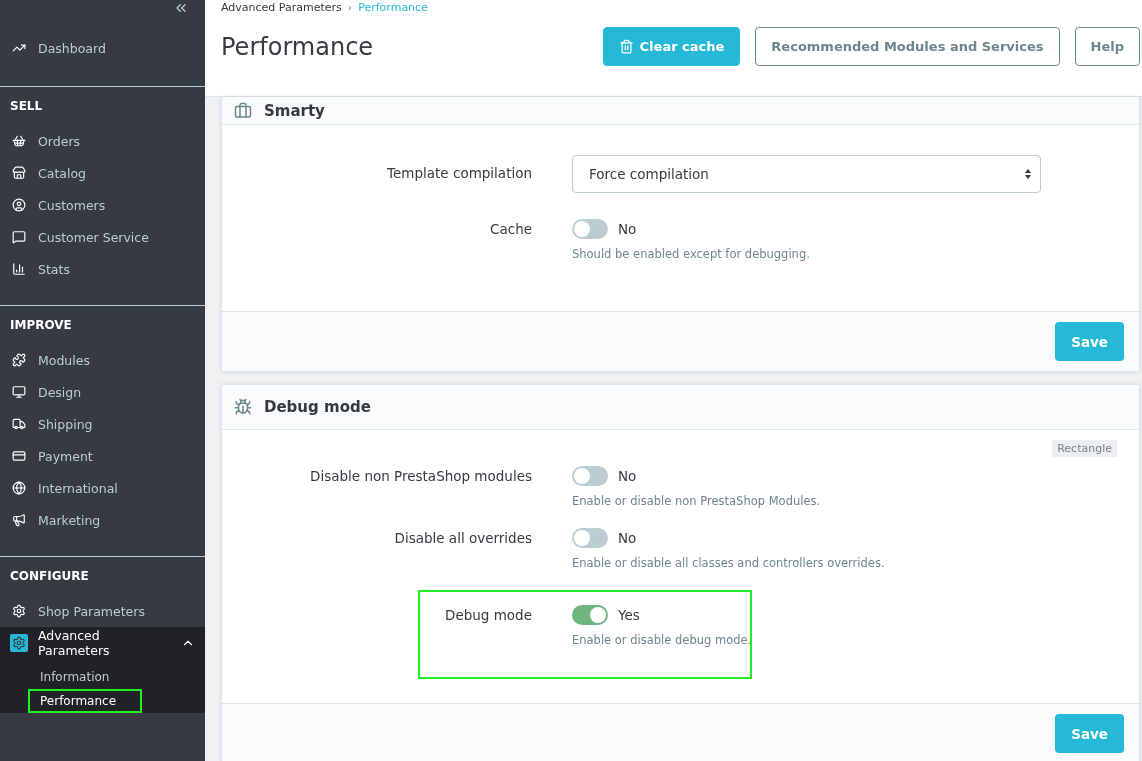 The width and height of the screenshot is (1142, 761). What do you see at coordinates (50, 577) in the screenshot?
I see `section-heading: CONFIGURE` at bounding box center [50, 577].